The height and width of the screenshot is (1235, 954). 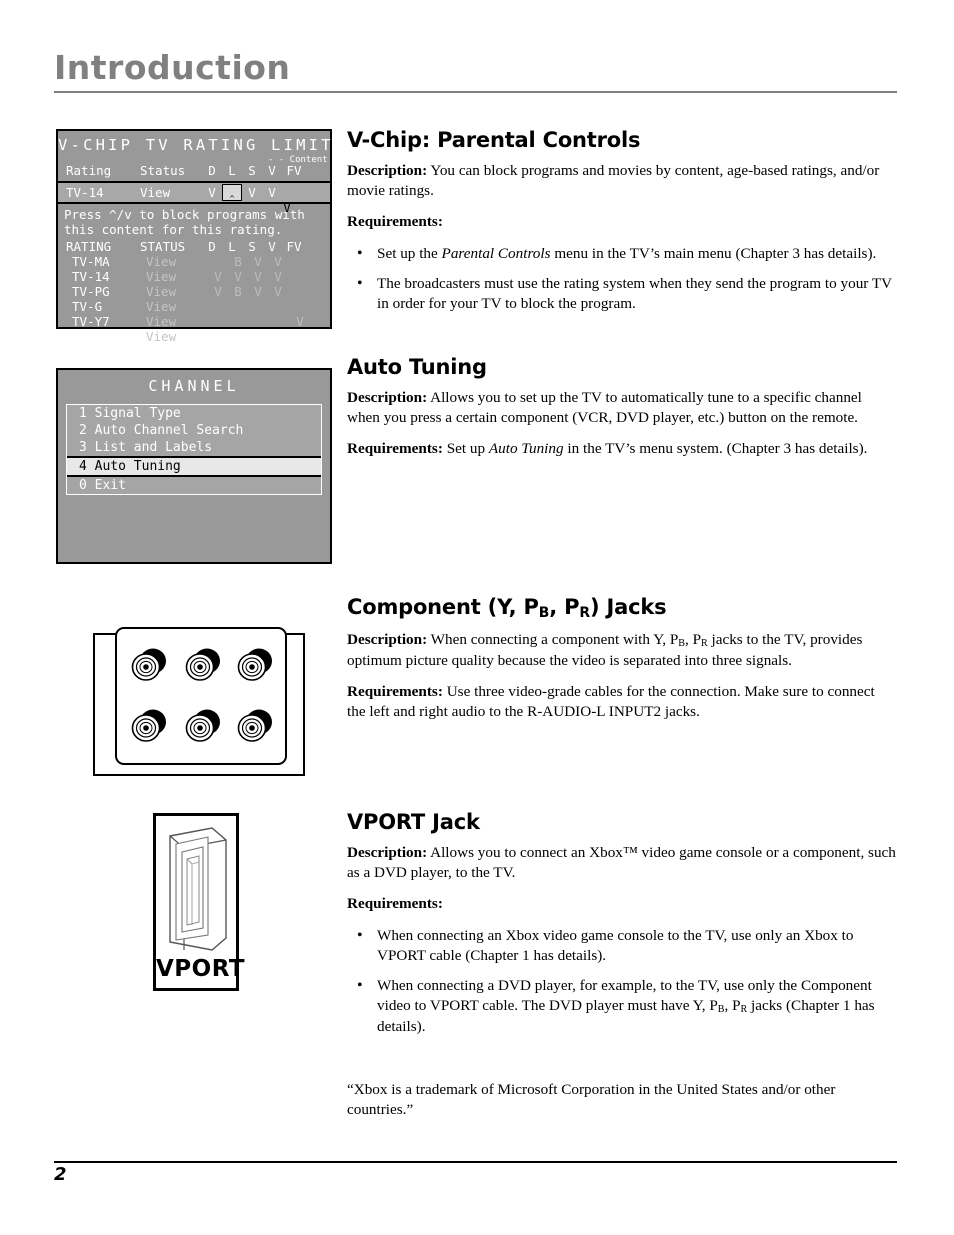 I want to click on vchip-cursor-cell-l: V ^, so click(x=256, y=199).